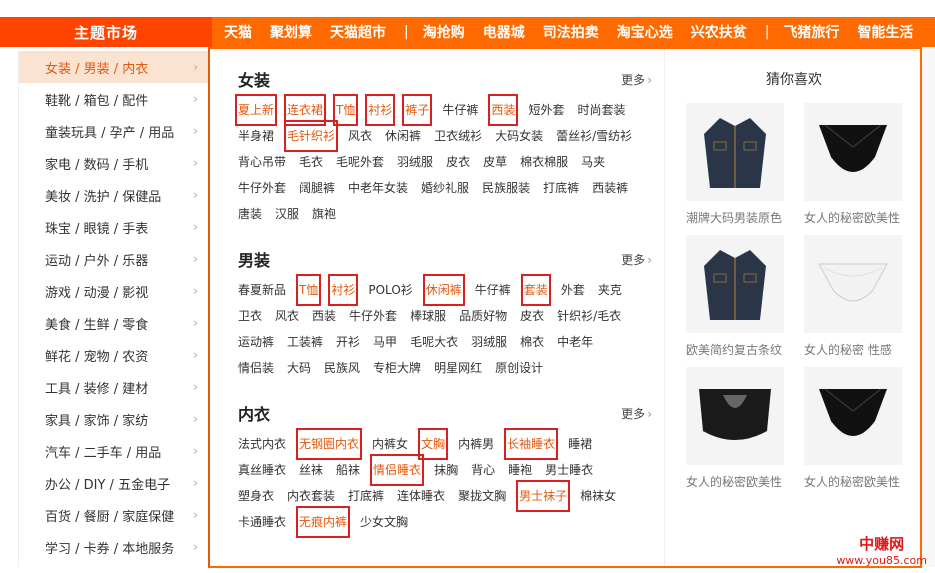  What do you see at coordinates (446, 470) in the screenshot?
I see `category-tag-link: 抹胸` at bounding box center [446, 470].